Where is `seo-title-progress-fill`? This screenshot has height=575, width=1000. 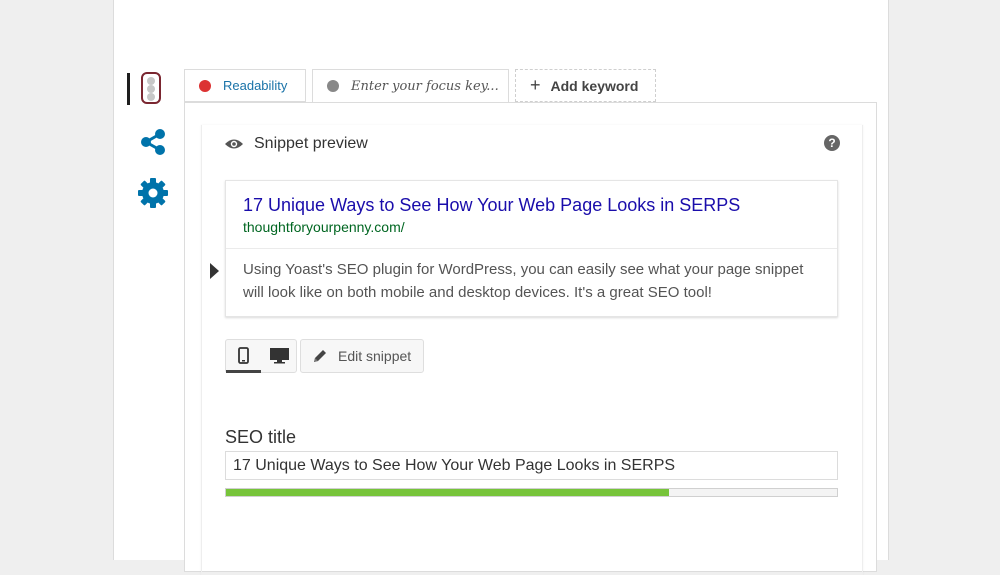 seo-title-progress-fill is located at coordinates (447, 492).